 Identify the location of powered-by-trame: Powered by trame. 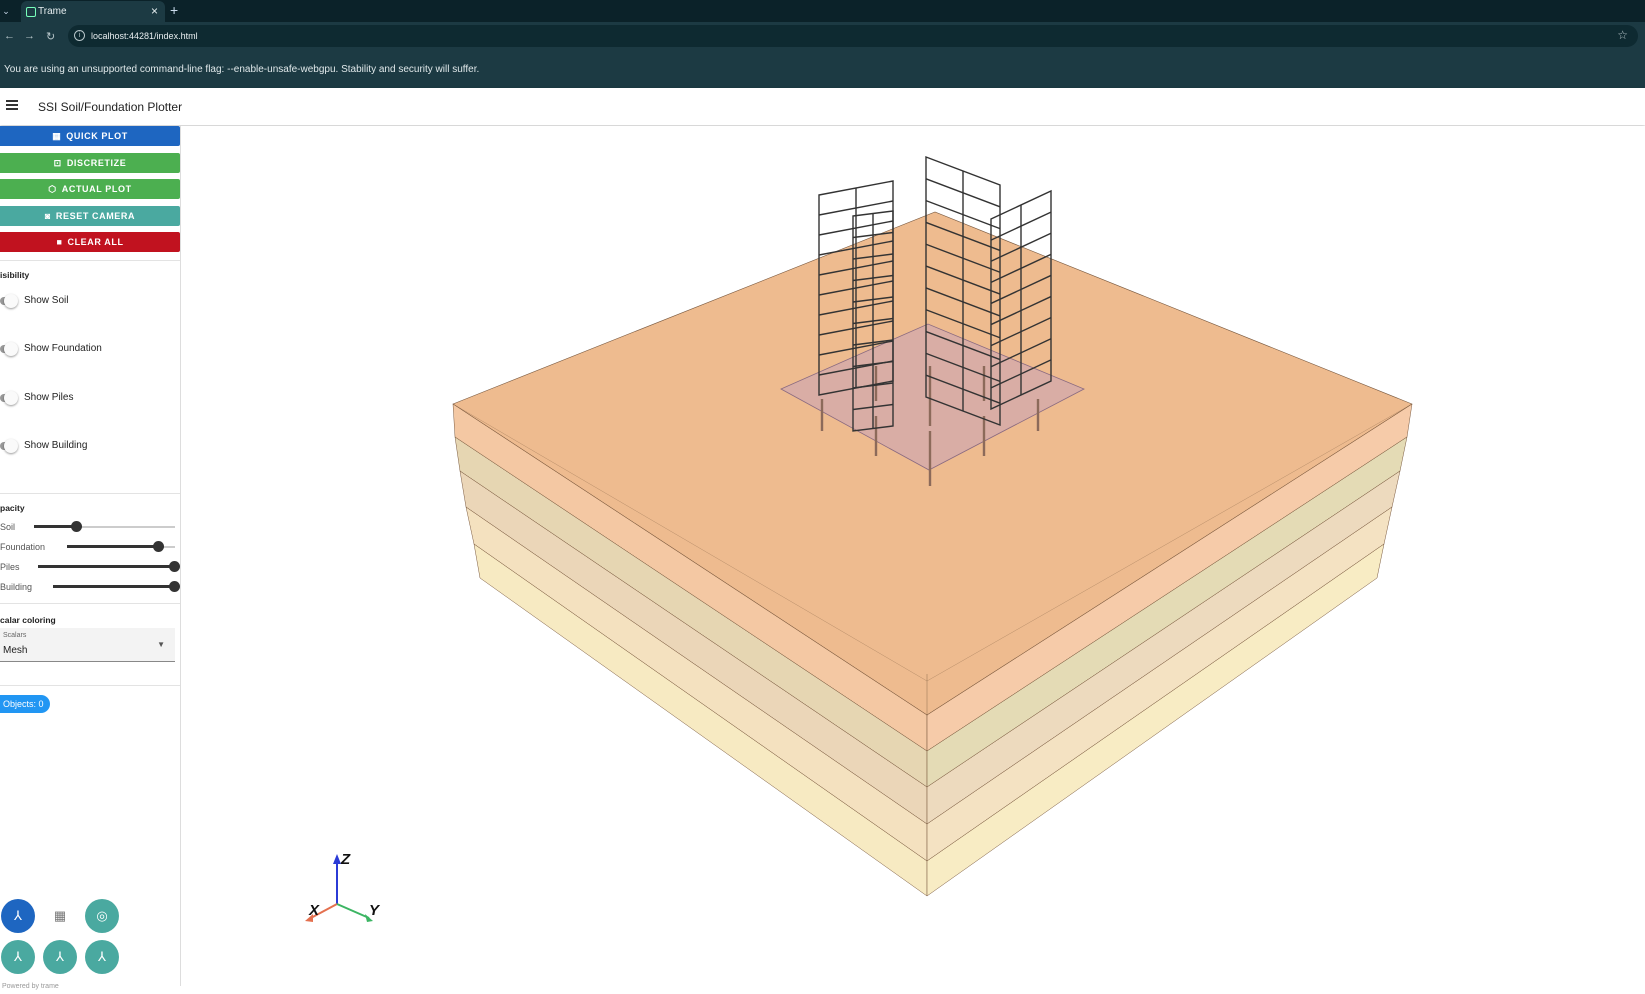
(30, 986).